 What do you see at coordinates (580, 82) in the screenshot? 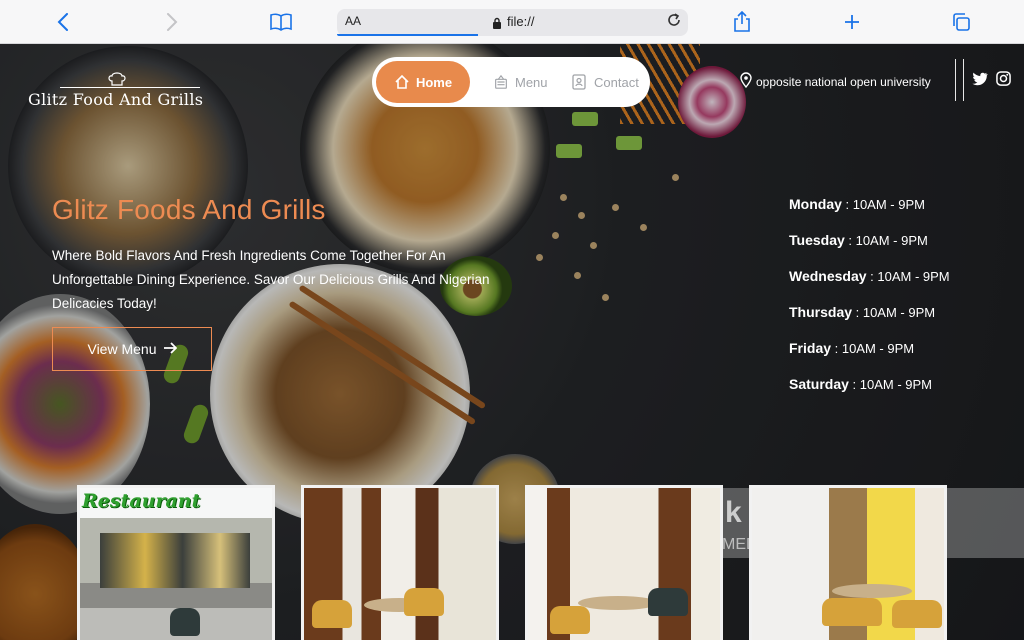
I see `contact-icon` at bounding box center [580, 82].